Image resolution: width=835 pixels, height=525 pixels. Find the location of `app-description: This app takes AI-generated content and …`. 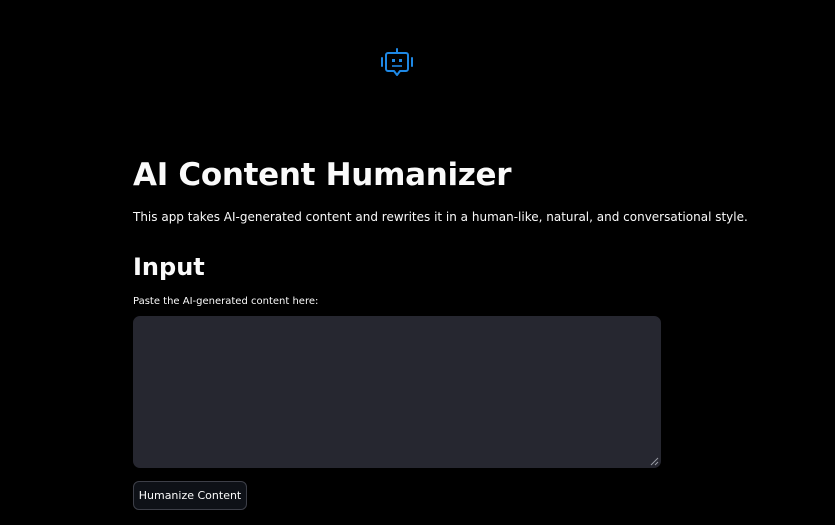

app-description: This app takes AI-generated content and … is located at coordinates (440, 217).